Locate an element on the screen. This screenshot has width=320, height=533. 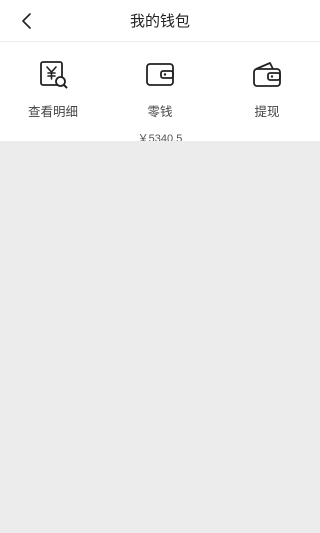
bill-search-icon is located at coordinates (53, 75).